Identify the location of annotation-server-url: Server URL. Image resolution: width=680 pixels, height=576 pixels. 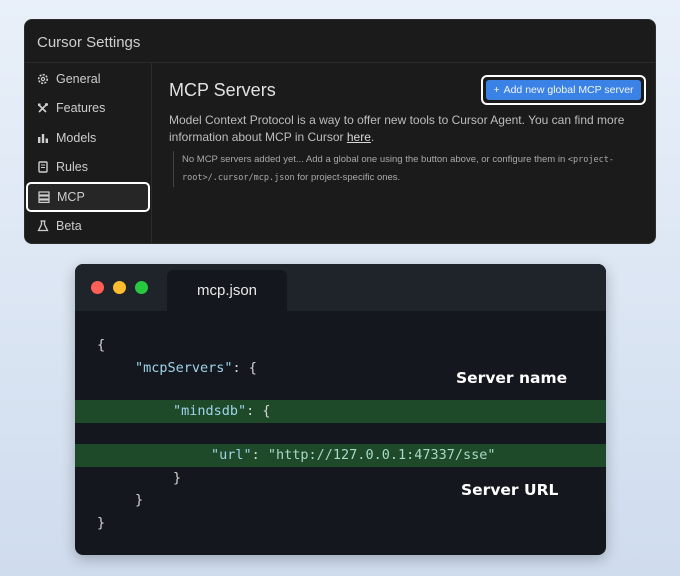
(510, 490).